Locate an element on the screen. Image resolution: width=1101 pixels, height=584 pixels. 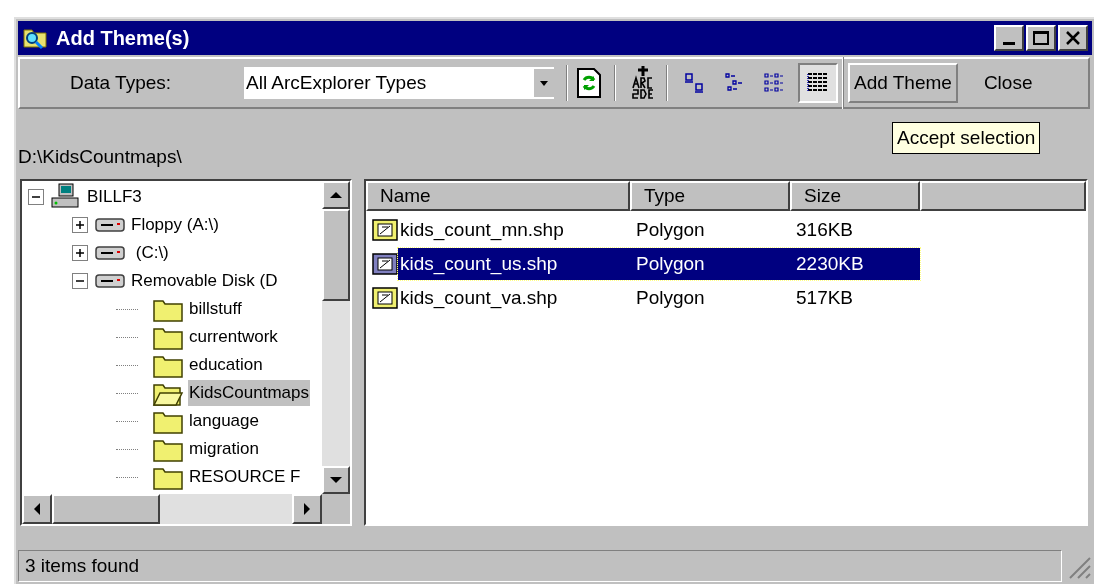
table-cell-text: 2230KB is located at coordinates (830, 263).